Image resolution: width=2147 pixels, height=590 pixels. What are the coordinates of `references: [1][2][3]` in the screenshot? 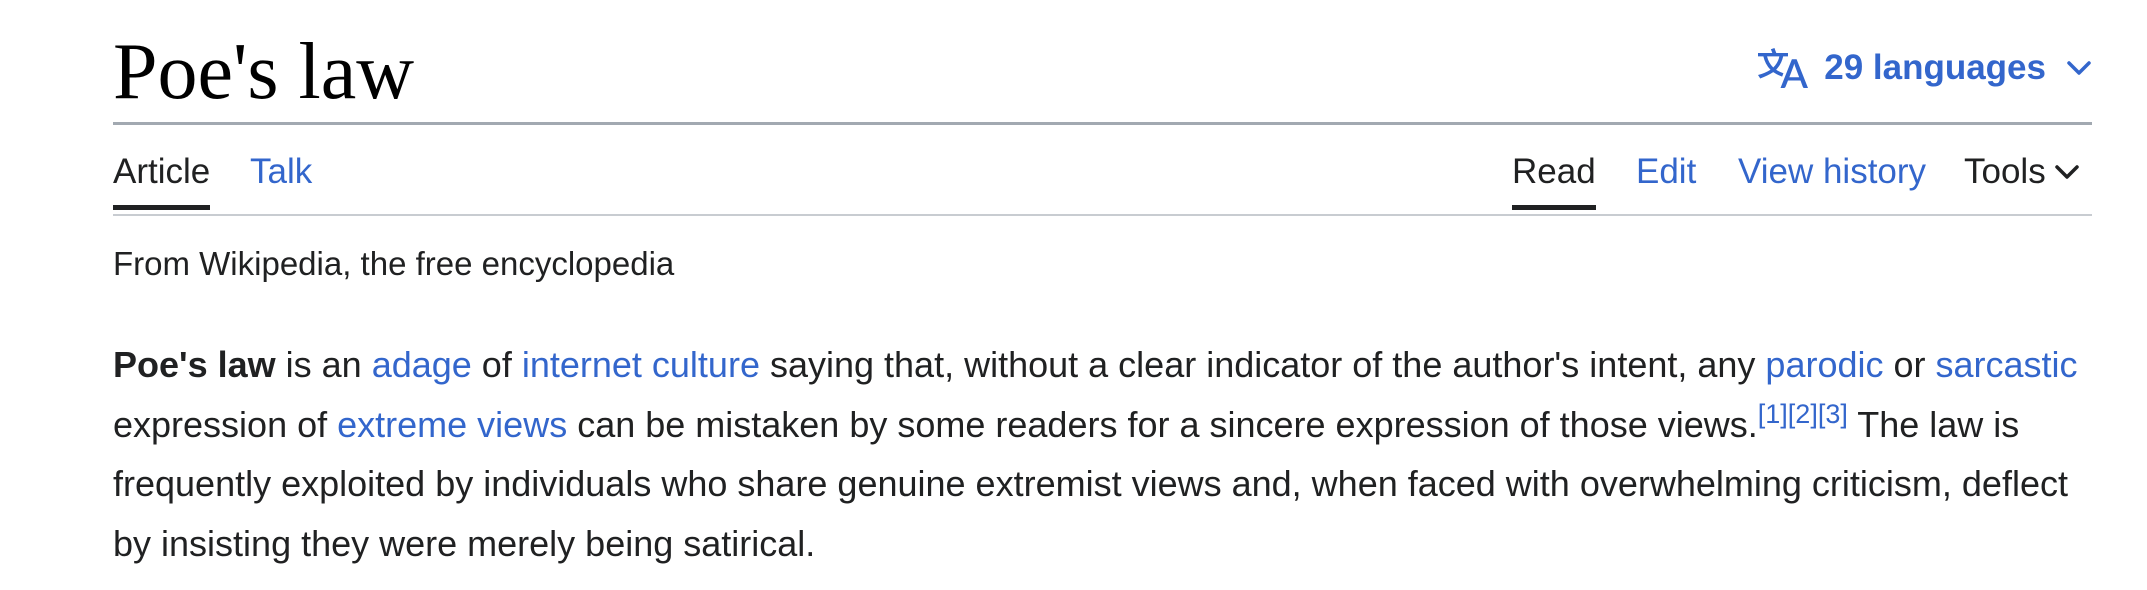 It's located at (1803, 414).